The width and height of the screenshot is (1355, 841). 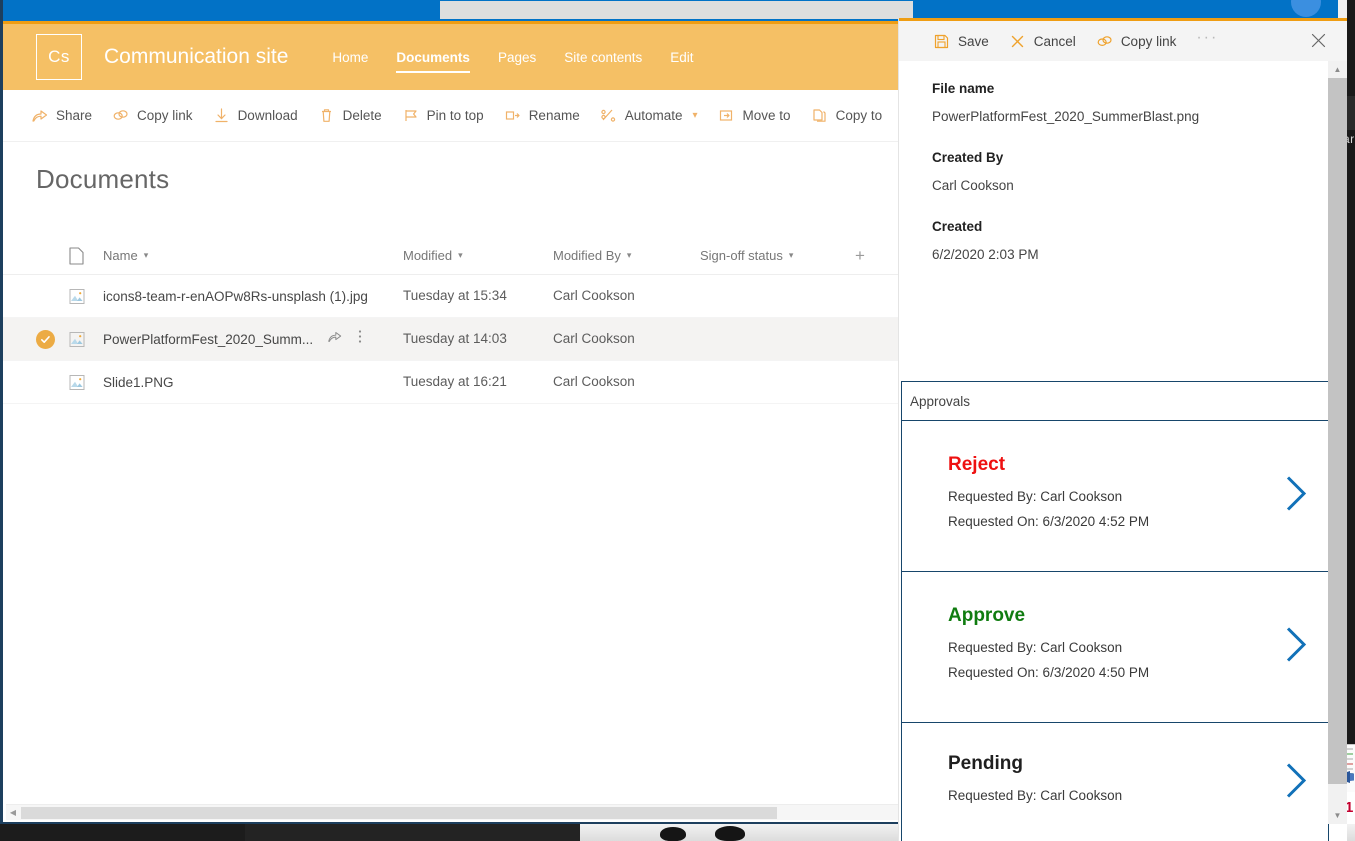 What do you see at coordinates (1049, 672) in the screenshot?
I see `approval-requested-on: Requested On: 6/3/2020 4:50 PM` at bounding box center [1049, 672].